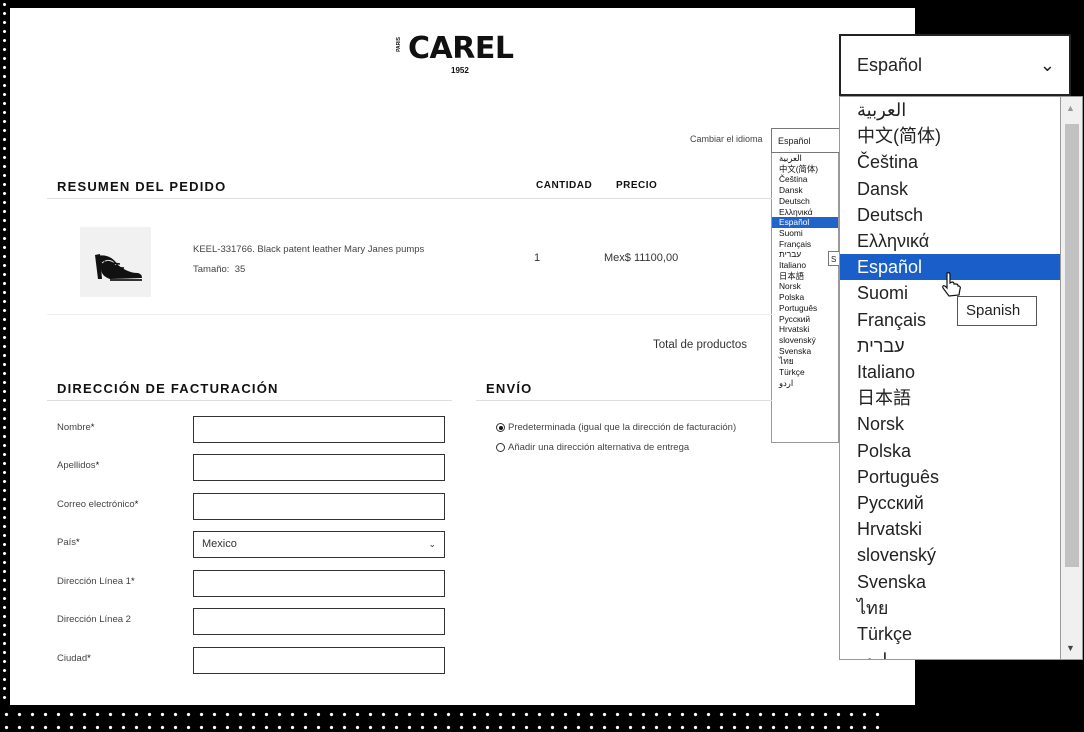 This screenshot has height=732, width=1084. Describe the element at coordinates (319, 621) in the screenshot. I see `address-line2-input` at that location.